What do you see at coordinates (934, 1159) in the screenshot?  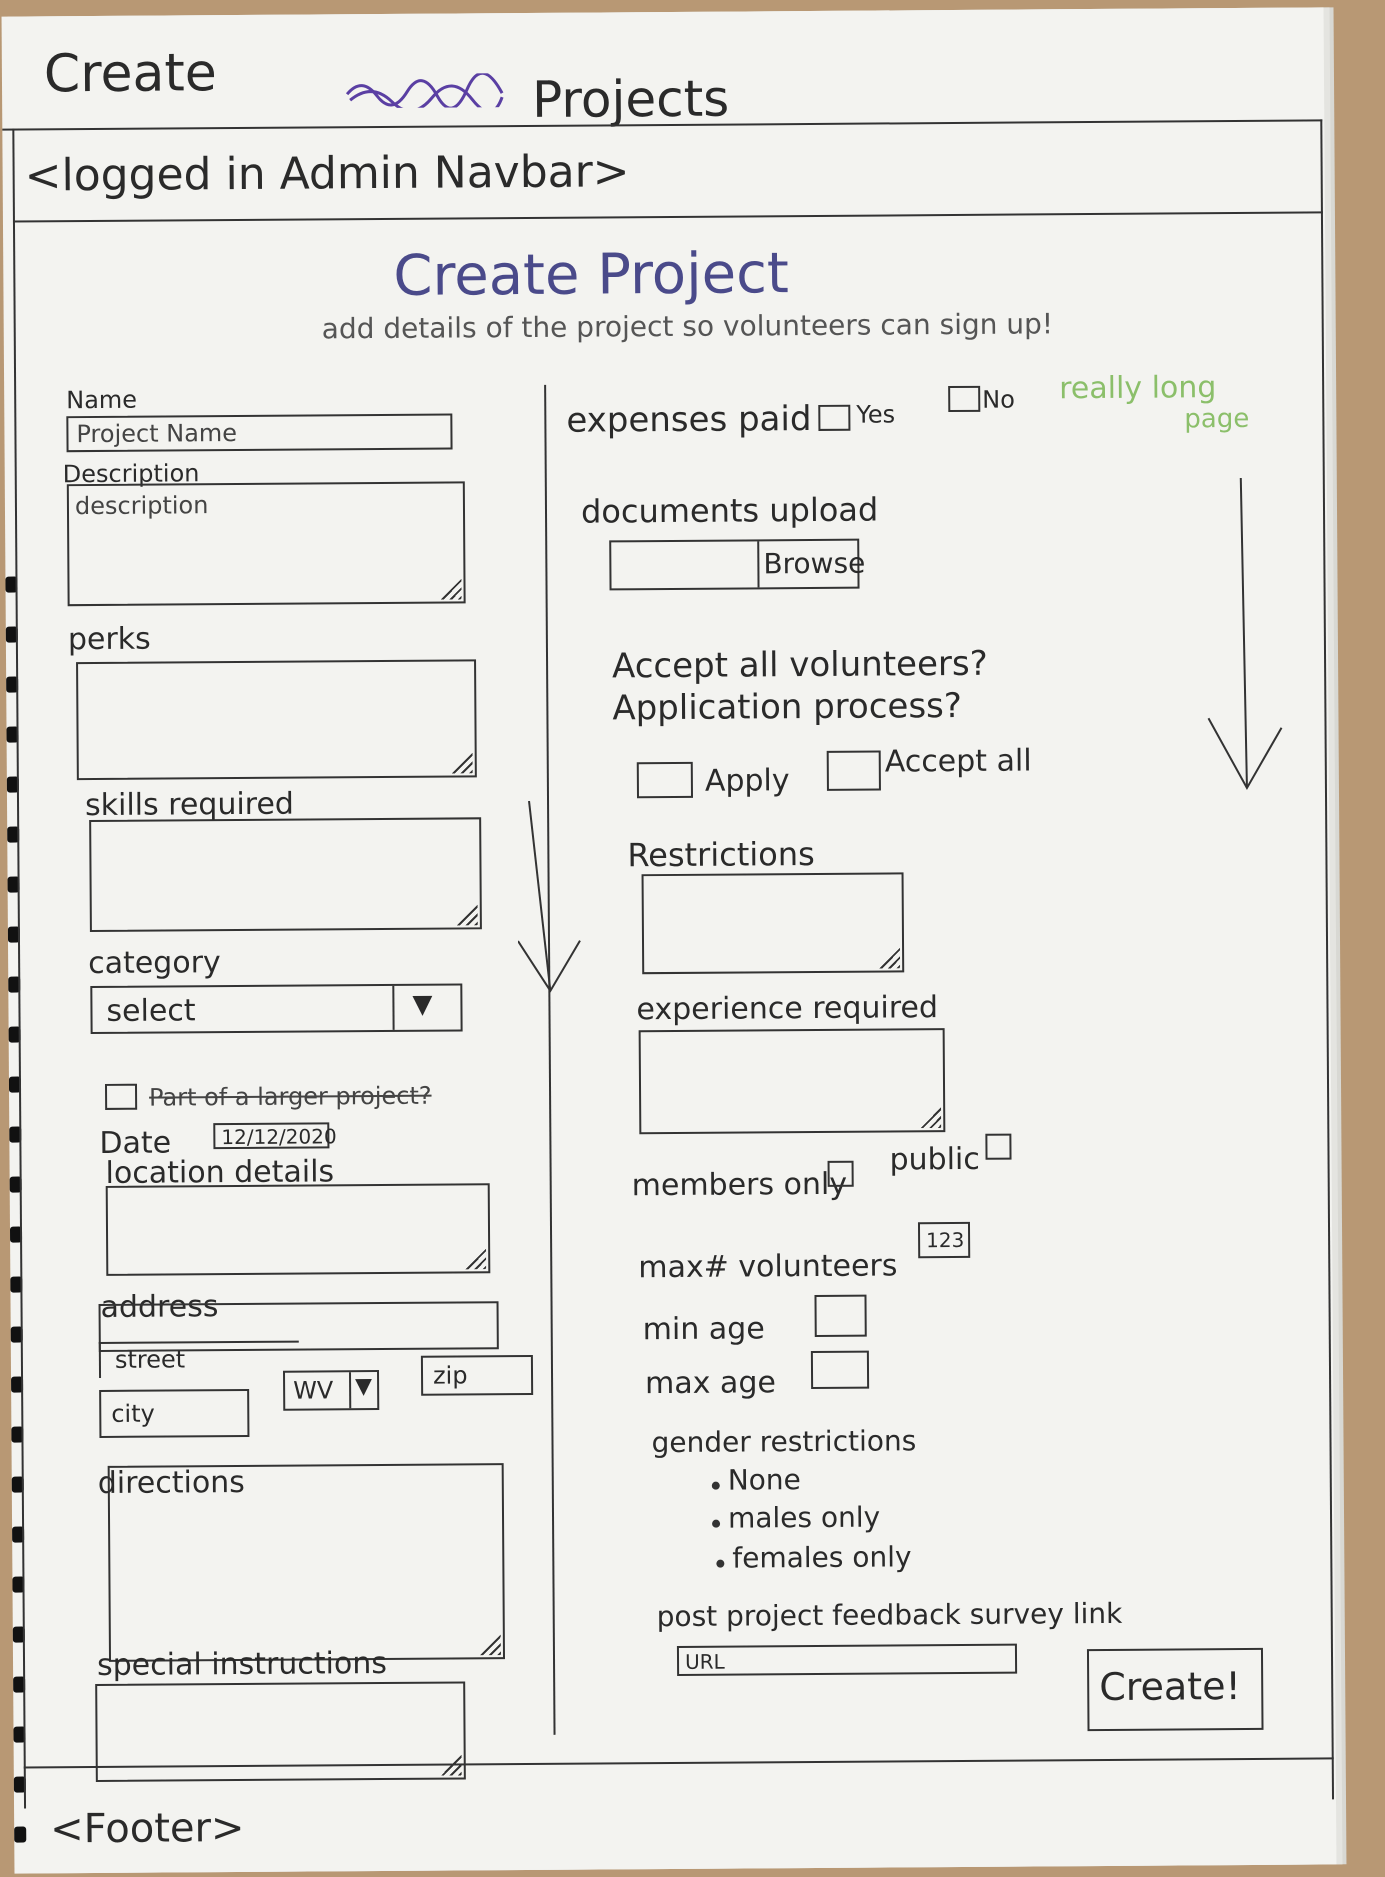 I see `public-label: public` at bounding box center [934, 1159].